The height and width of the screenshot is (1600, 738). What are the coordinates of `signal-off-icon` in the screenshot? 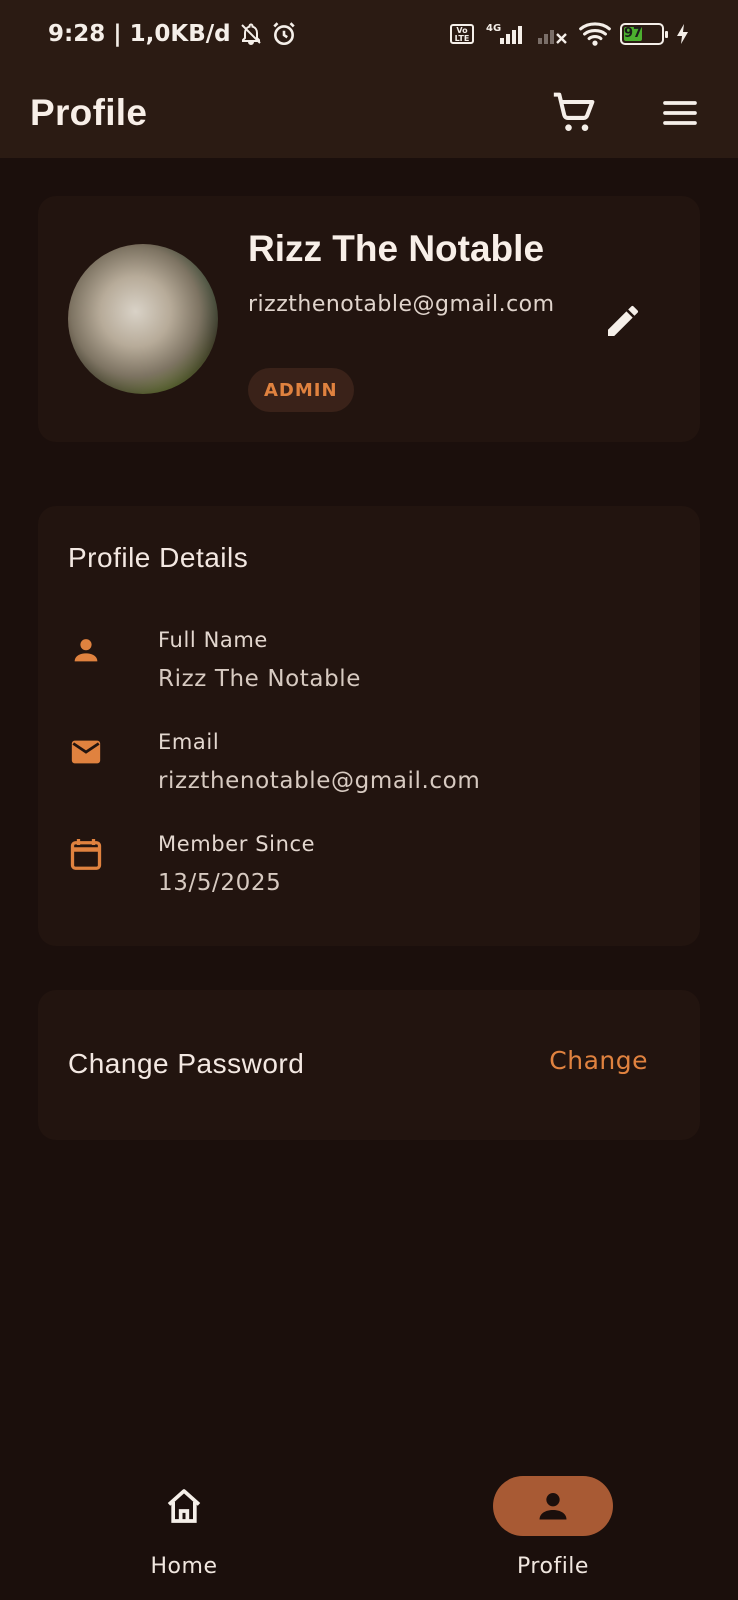 It's located at (553, 34).